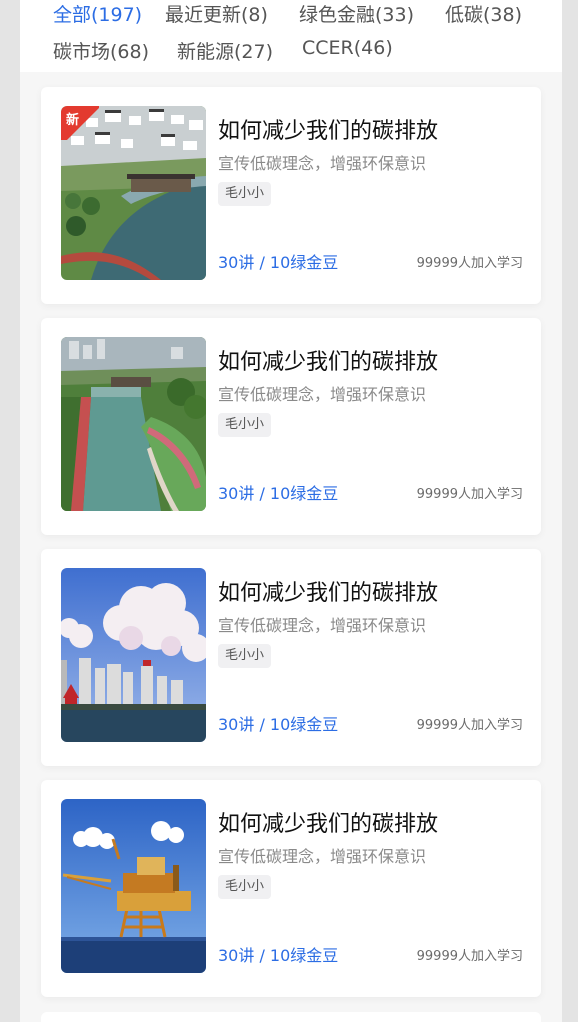 The height and width of the screenshot is (1022, 578). Describe the element at coordinates (133, 886) in the screenshot. I see `oil-platform-icon` at that location.